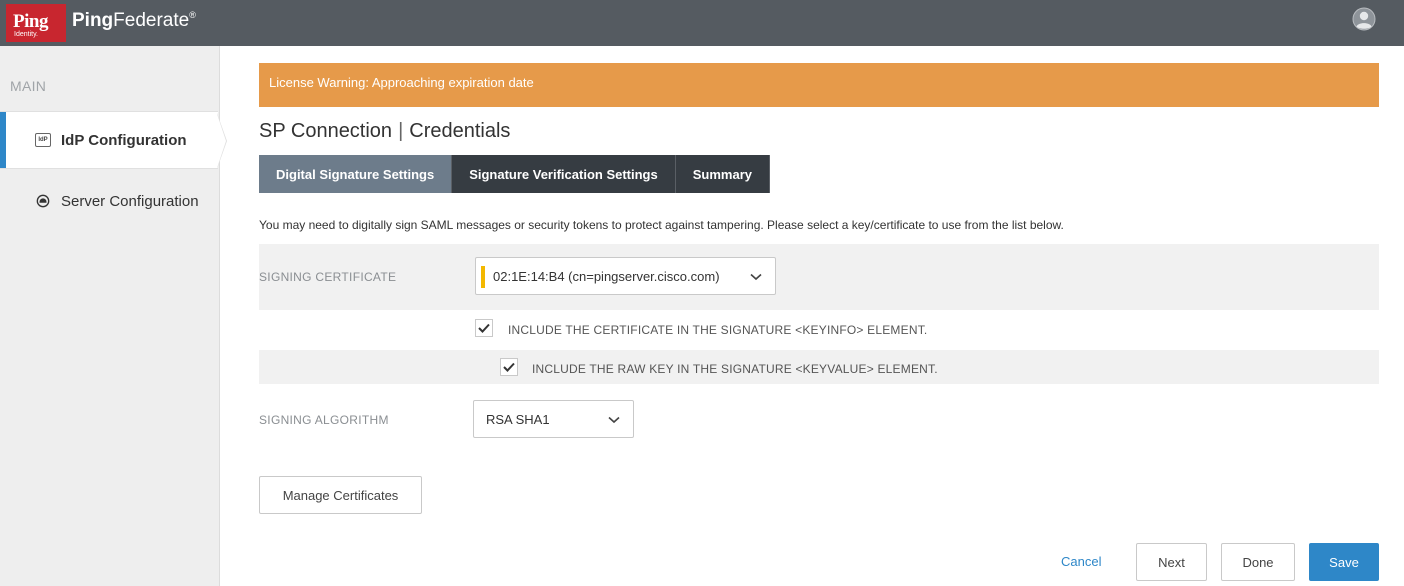 This screenshot has height=586, width=1404. Describe the element at coordinates (702, 23) in the screenshot. I see `top-bar: Ping Identity. PingFederate®` at that location.